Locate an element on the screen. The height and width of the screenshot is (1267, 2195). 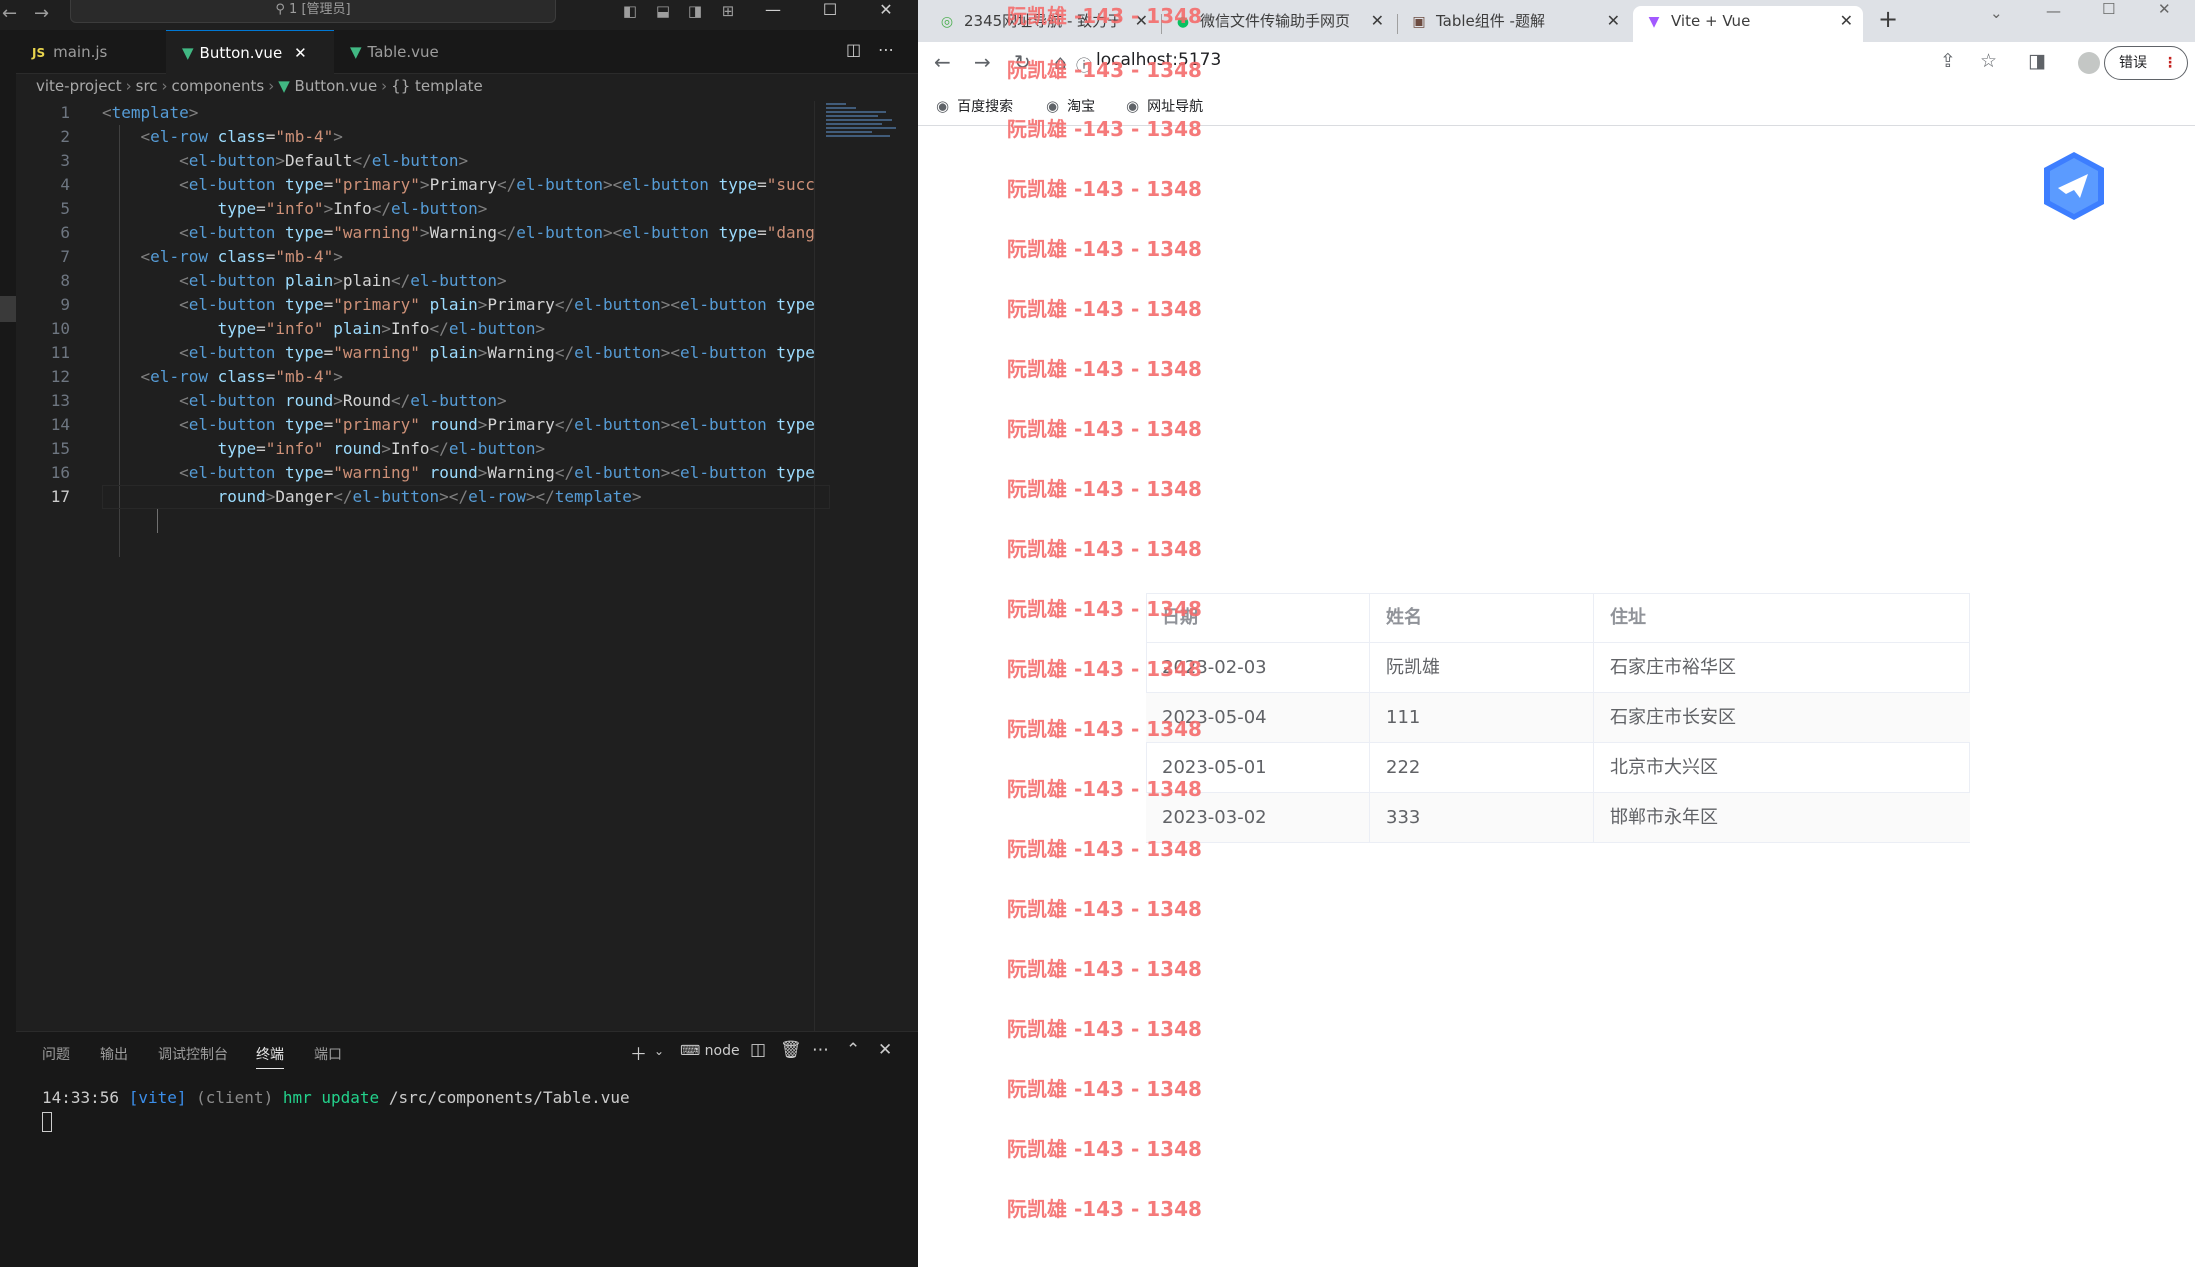
code-line: 10 type="info" plain>Info</el-button> is located at coordinates (416, 329).